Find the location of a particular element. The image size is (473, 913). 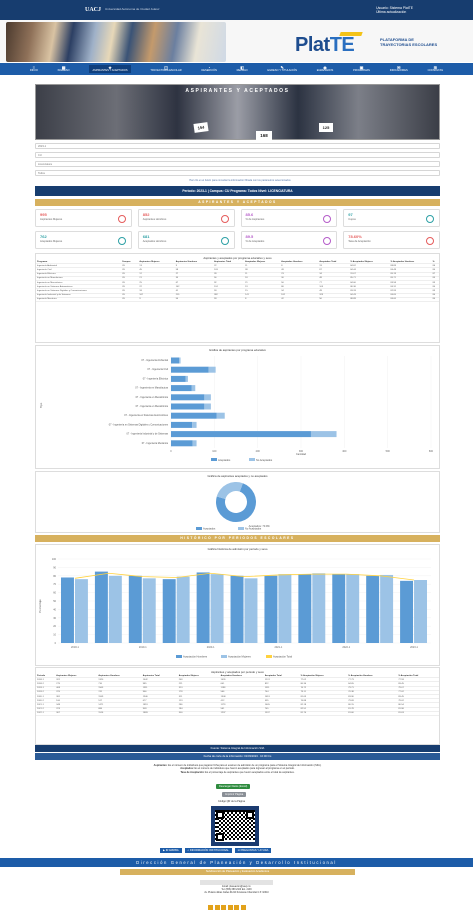

legend-label: Aceptación Total is located at coordinates (282, 657).